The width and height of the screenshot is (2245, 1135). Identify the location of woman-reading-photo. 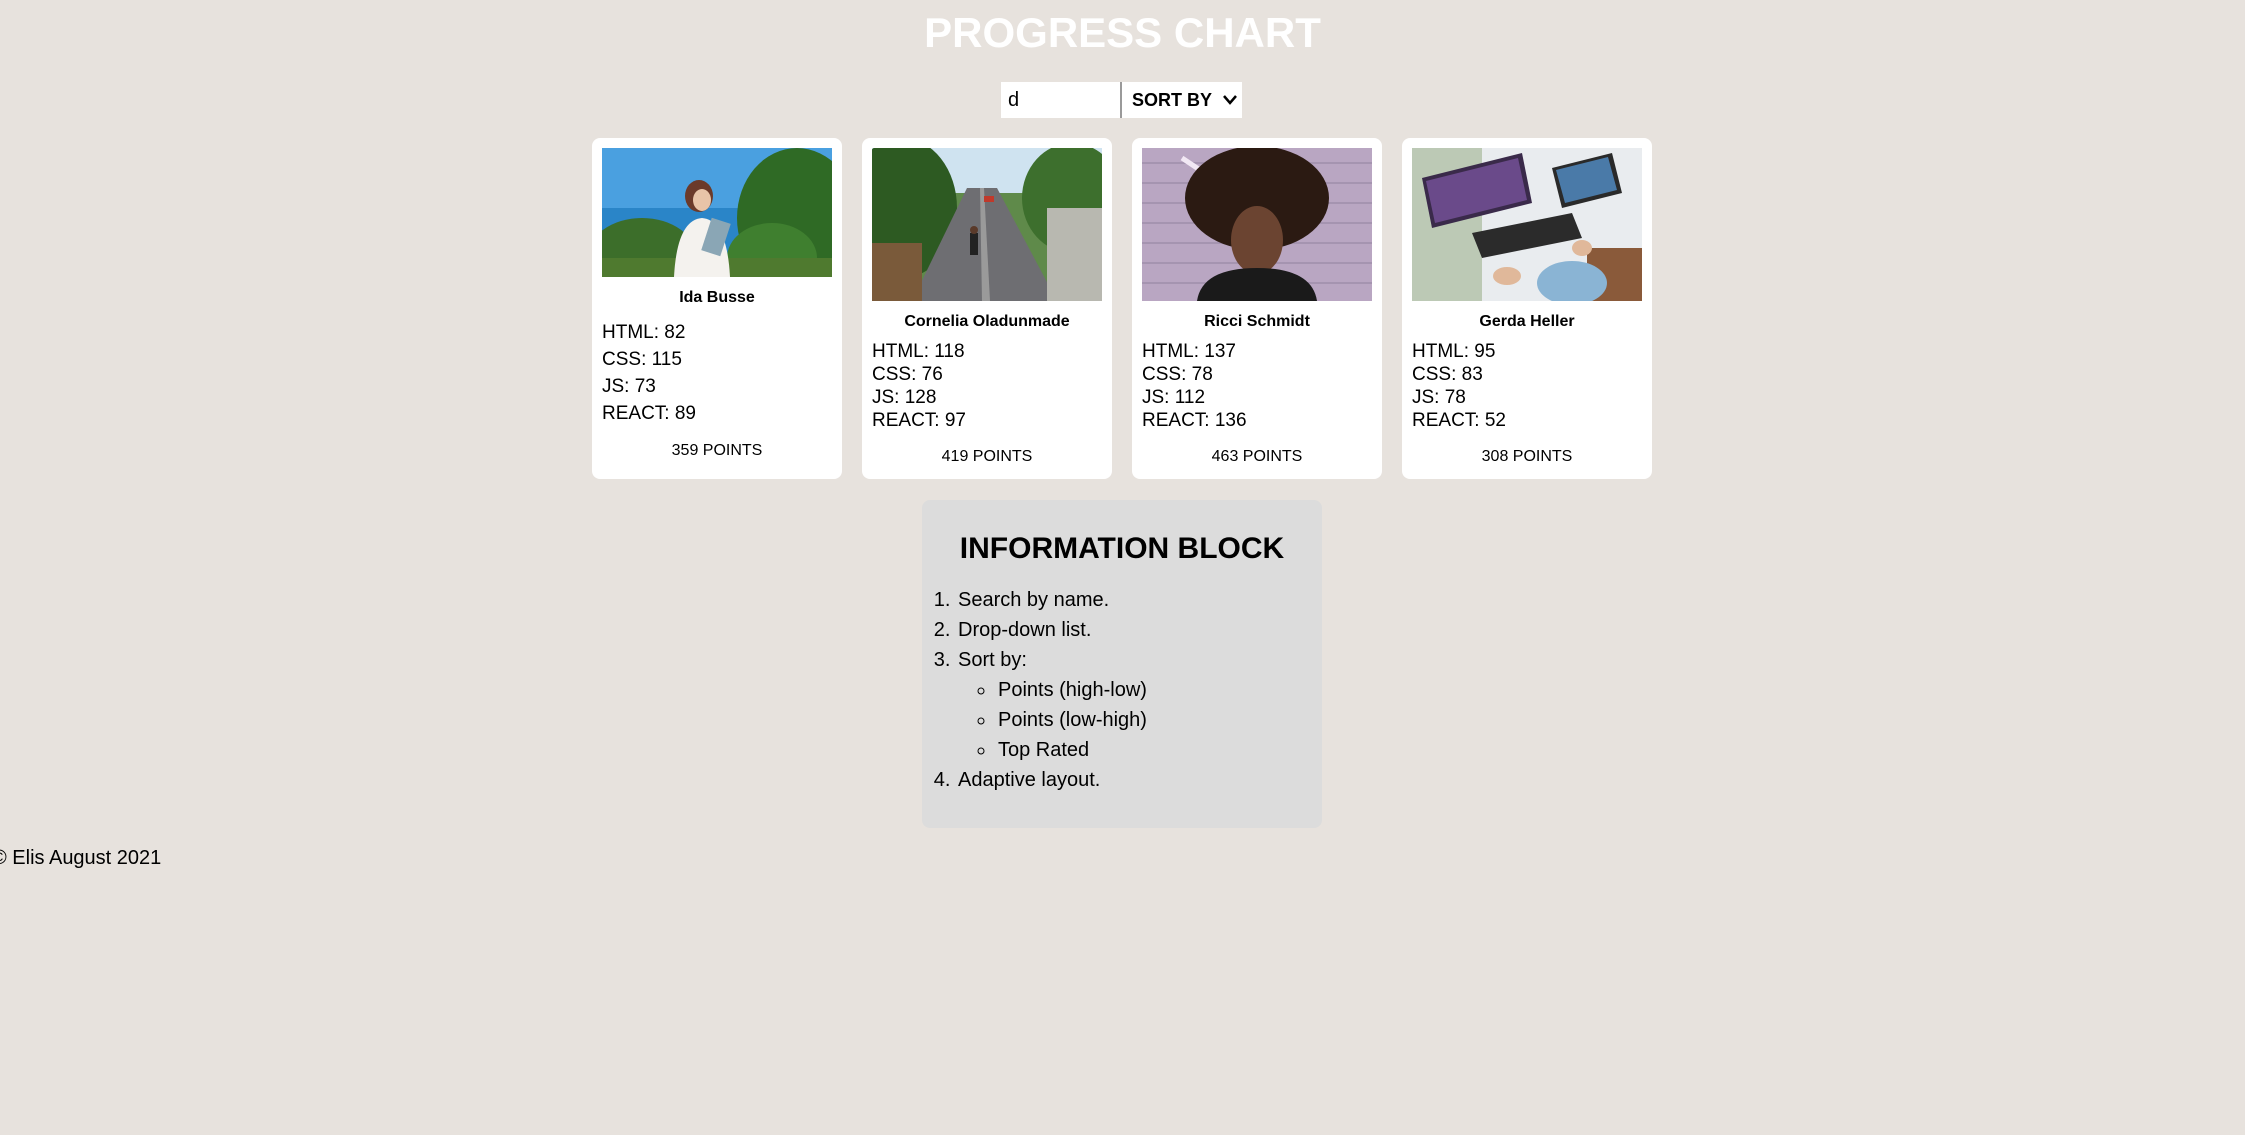
(717, 212).